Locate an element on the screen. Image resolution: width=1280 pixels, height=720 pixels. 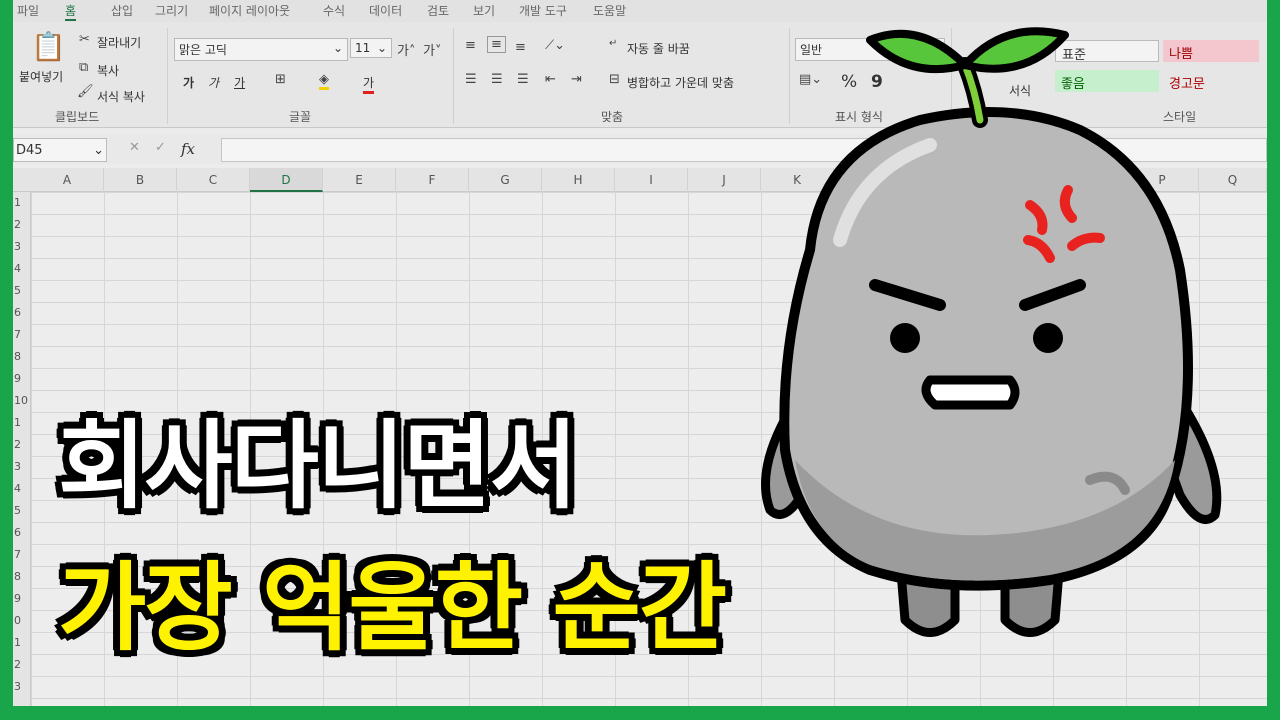
increase-font-size-icon: 가˄ is located at coordinates (406, 49).